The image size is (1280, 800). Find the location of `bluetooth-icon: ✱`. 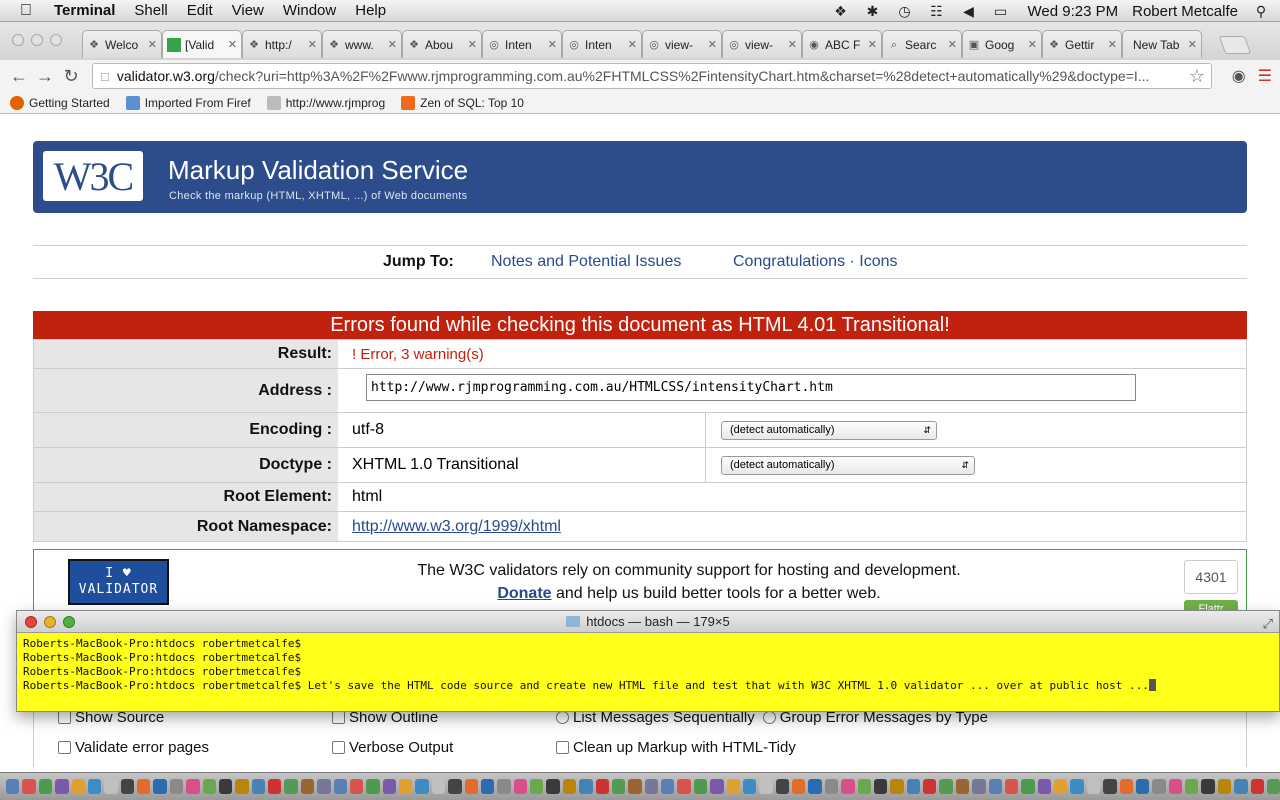

bluetooth-icon: ✱ is located at coordinates (873, 11).